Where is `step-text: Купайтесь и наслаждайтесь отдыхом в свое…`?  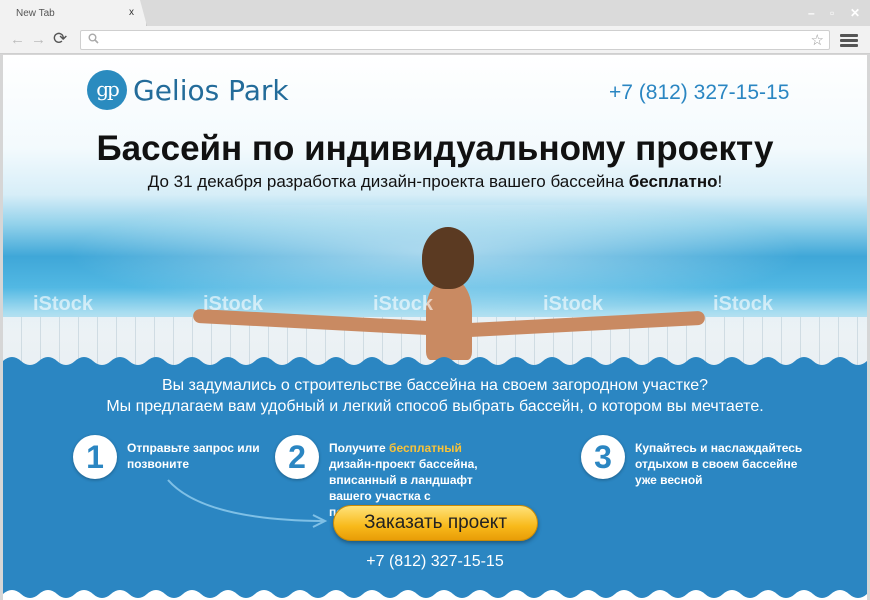 step-text: Купайтесь и наслаждайтесь отдыхом в свое… is located at coordinates (719, 464).